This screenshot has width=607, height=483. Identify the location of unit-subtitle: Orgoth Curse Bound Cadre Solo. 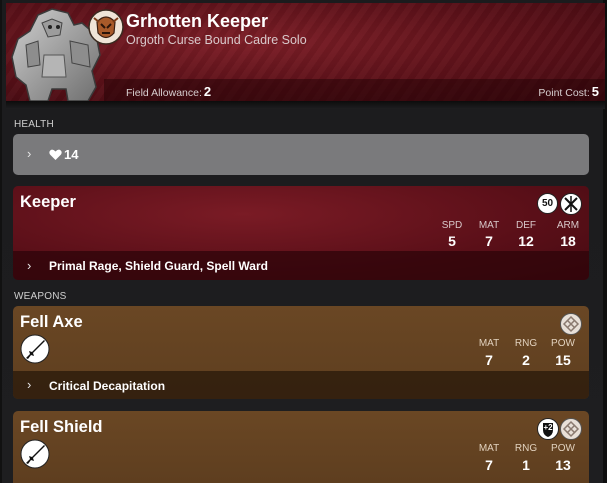
(216, 40).